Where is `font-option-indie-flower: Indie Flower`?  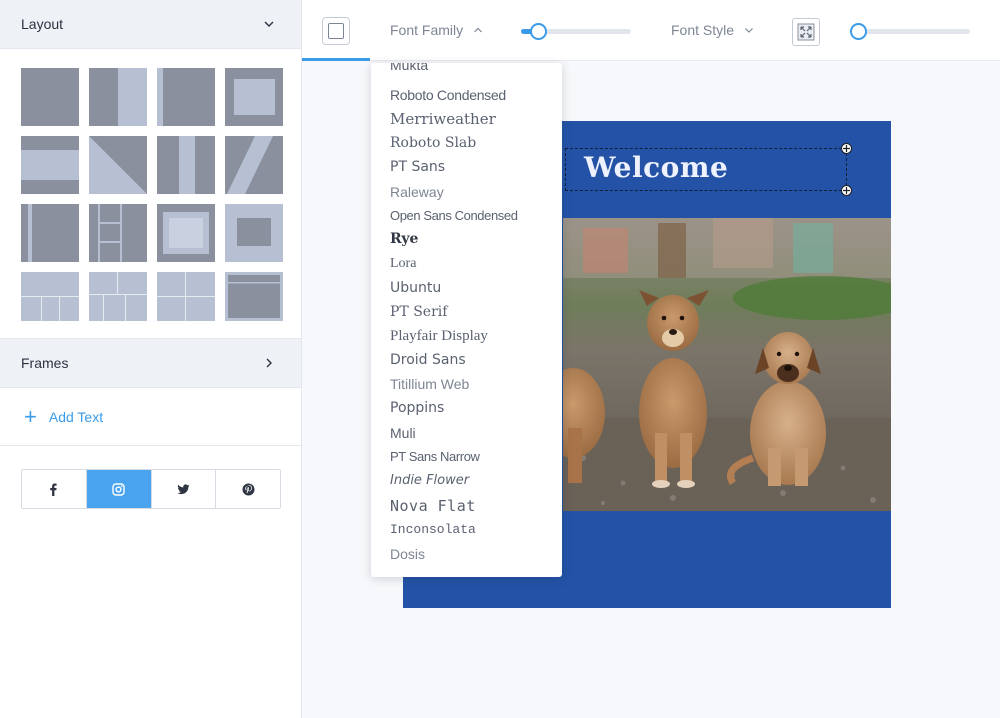 font-option-indie-flower: Indie Flower is located at coordinates (429, 480).